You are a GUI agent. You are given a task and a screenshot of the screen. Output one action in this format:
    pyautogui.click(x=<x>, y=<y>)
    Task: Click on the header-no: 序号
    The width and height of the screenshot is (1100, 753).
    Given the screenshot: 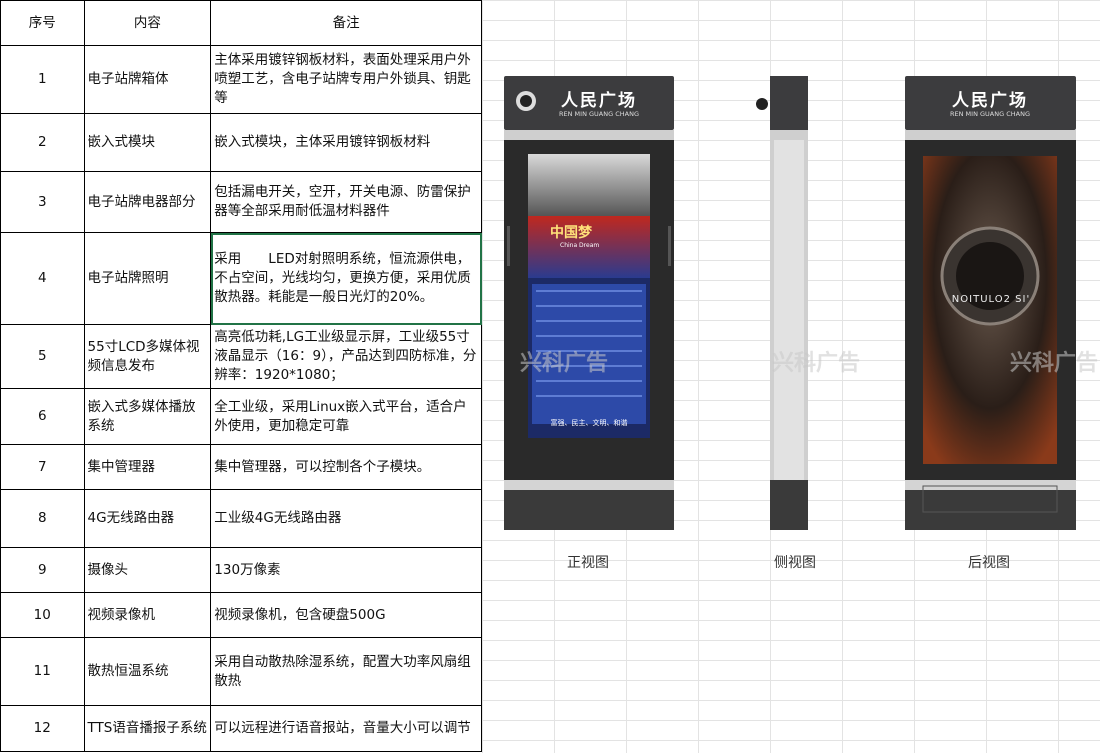 What is the action you would take?
    pyautogui.click(x=42, y=23)
    